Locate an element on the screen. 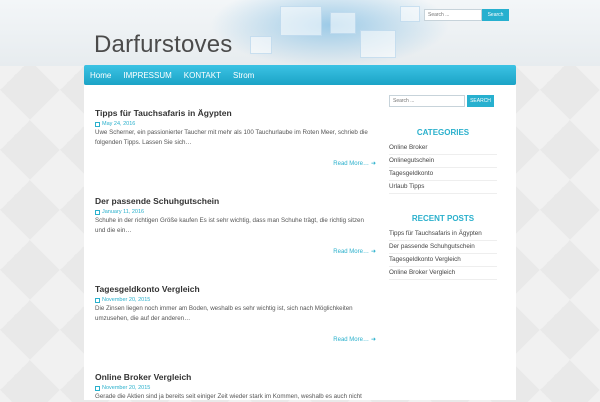 This screenshot has height=402, width=600. header-search-button: Search is located at coordinates (495, 15).